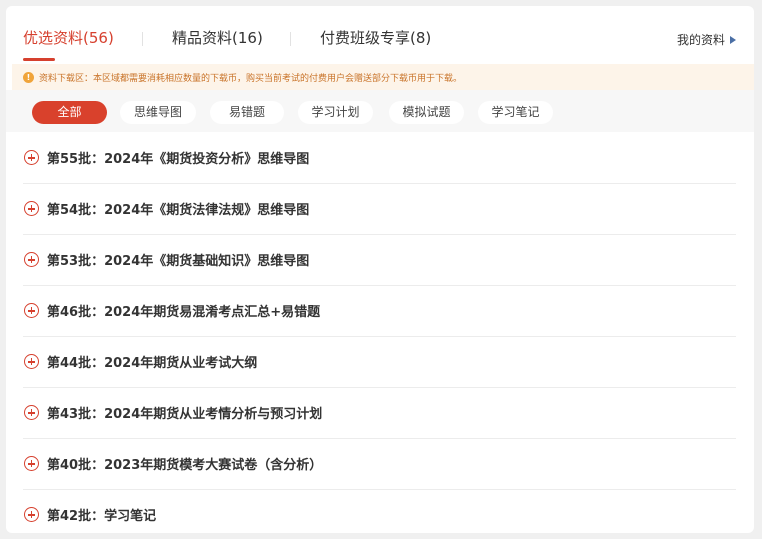 The image size is (762, 539). I want to click on tab-paid-class-exclusive: 付费班级专享(8), so click(375, 38).